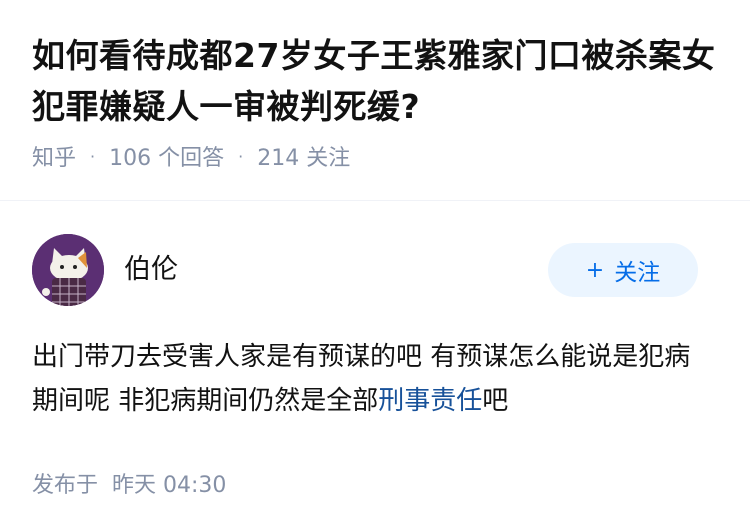  Describe the element at coordinates (430, 401) in the screenshot. I see `criminal-liability-link: 刑事责任` at that location.